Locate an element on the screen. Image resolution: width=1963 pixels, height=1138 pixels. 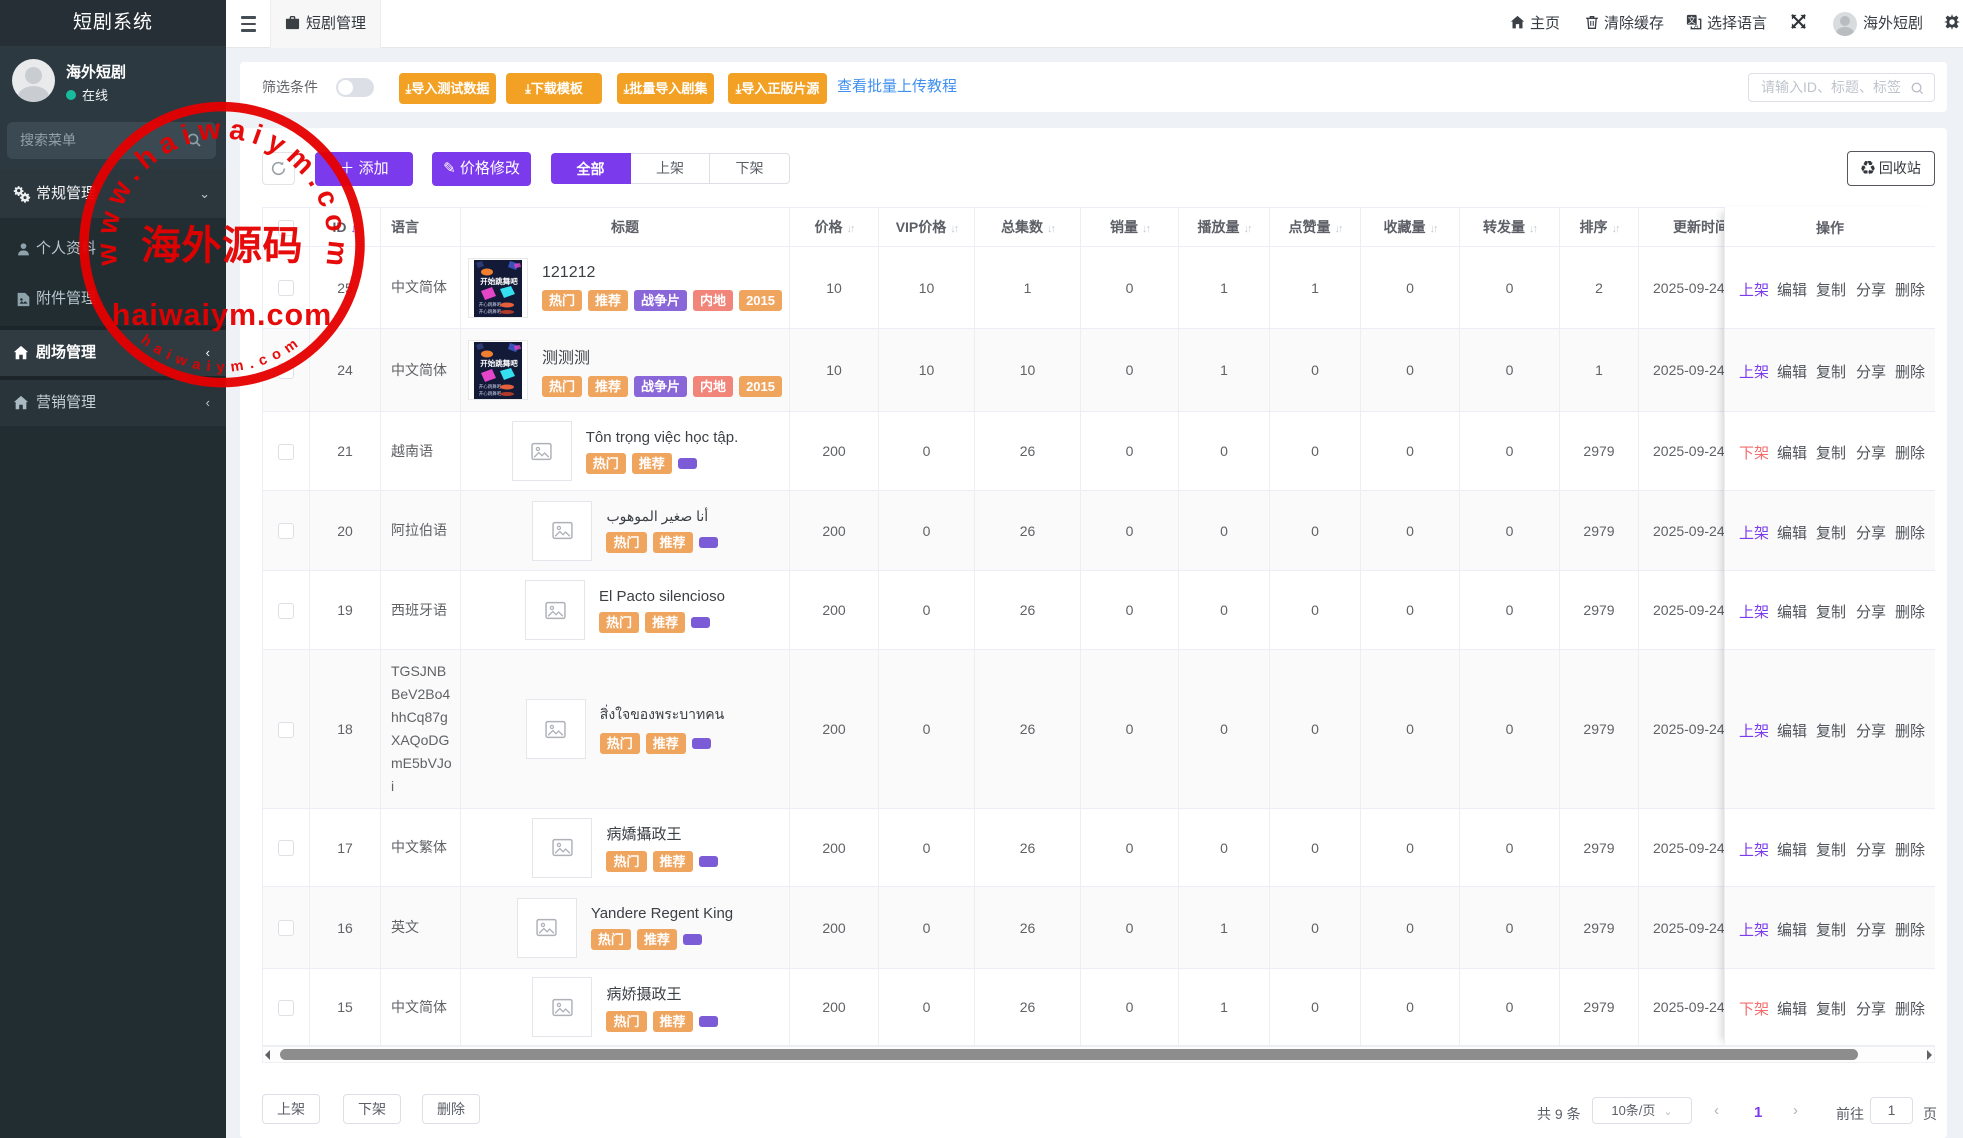
svg-text: 海外源码 is located at coordinates (222, 246).